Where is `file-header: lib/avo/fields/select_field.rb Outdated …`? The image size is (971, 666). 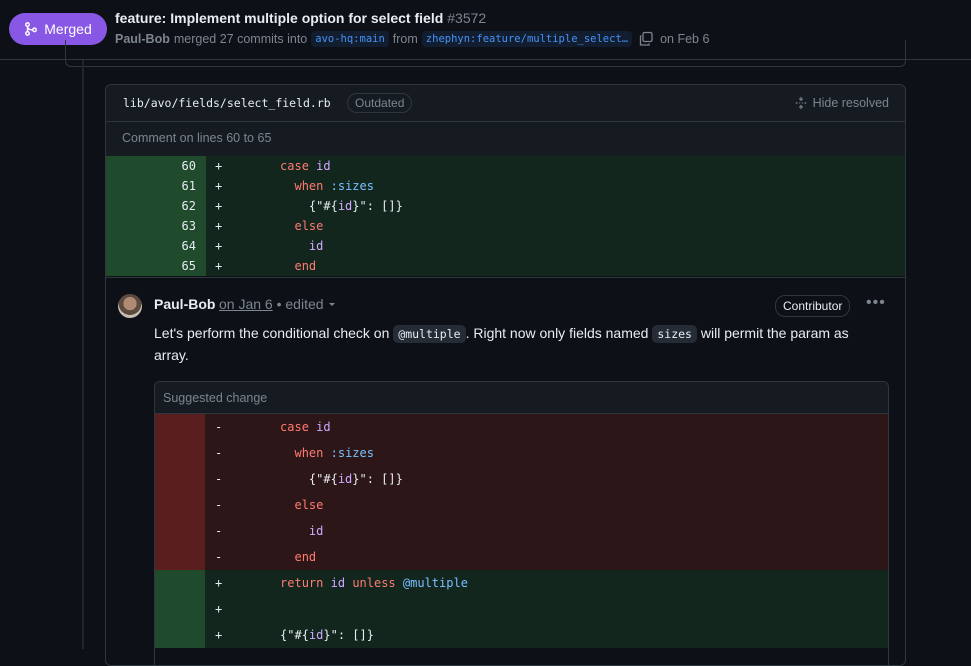 file-header: lib/avo/fields/select_field.rb Outdated … is located at coordinates (505, 103).